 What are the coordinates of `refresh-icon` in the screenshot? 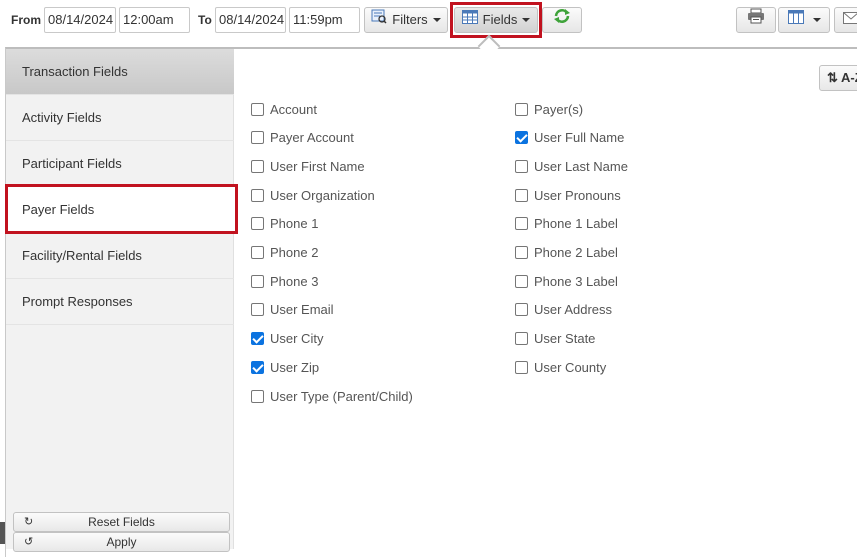 It's located at (562, 20).